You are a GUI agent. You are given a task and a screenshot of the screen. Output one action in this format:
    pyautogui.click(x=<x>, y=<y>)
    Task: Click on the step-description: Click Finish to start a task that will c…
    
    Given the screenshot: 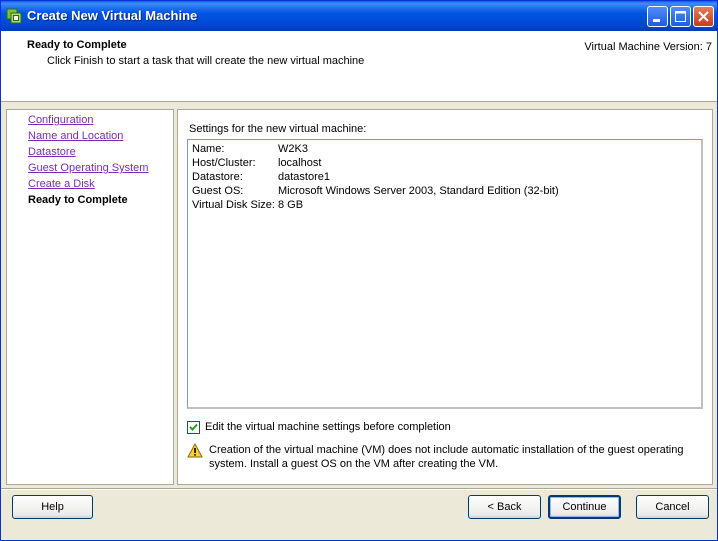 What is the action you would take?
    pyautogui.click(x=206, y=61)
    